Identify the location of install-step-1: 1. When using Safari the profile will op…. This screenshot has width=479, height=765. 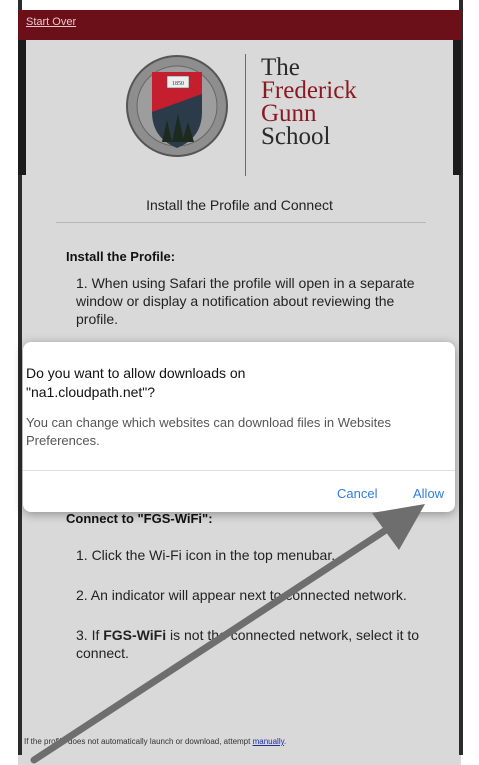
(245, 301).